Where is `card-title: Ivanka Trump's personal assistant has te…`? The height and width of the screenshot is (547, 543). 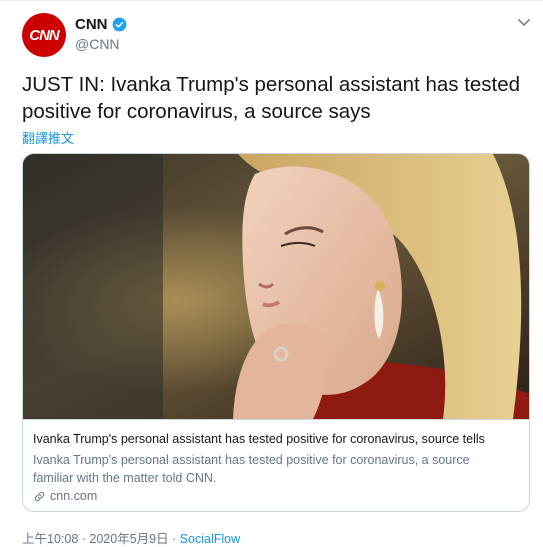 card-title: Ivanka Trump's personal assistant has te… is located at coordinates (259, 439).